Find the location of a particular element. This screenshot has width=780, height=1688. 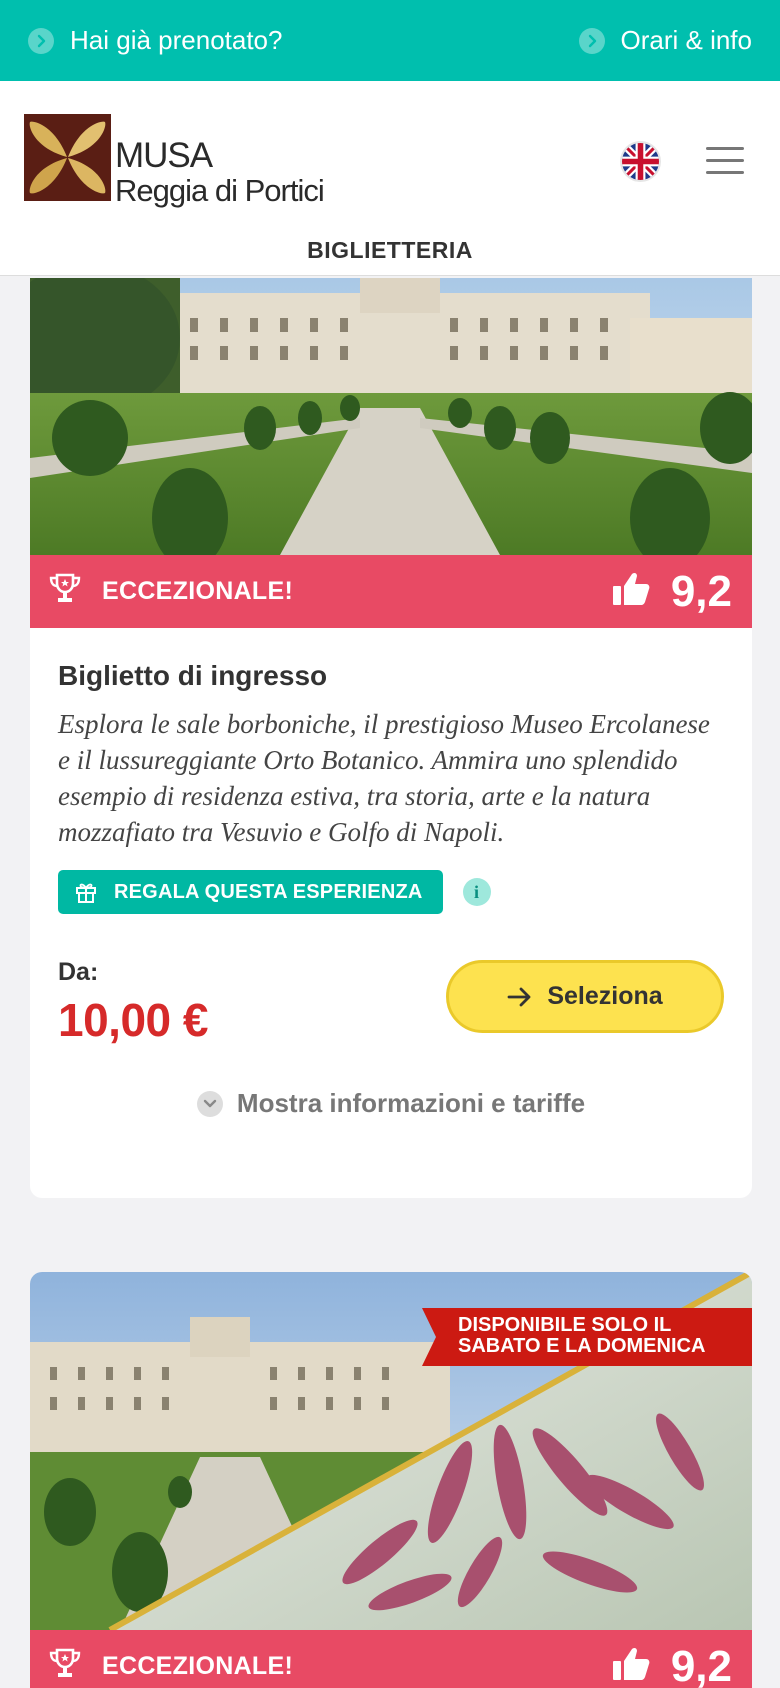

ribbon-line-2: SABATO E LA DOMENICA is located at coordinates (582, 1346).